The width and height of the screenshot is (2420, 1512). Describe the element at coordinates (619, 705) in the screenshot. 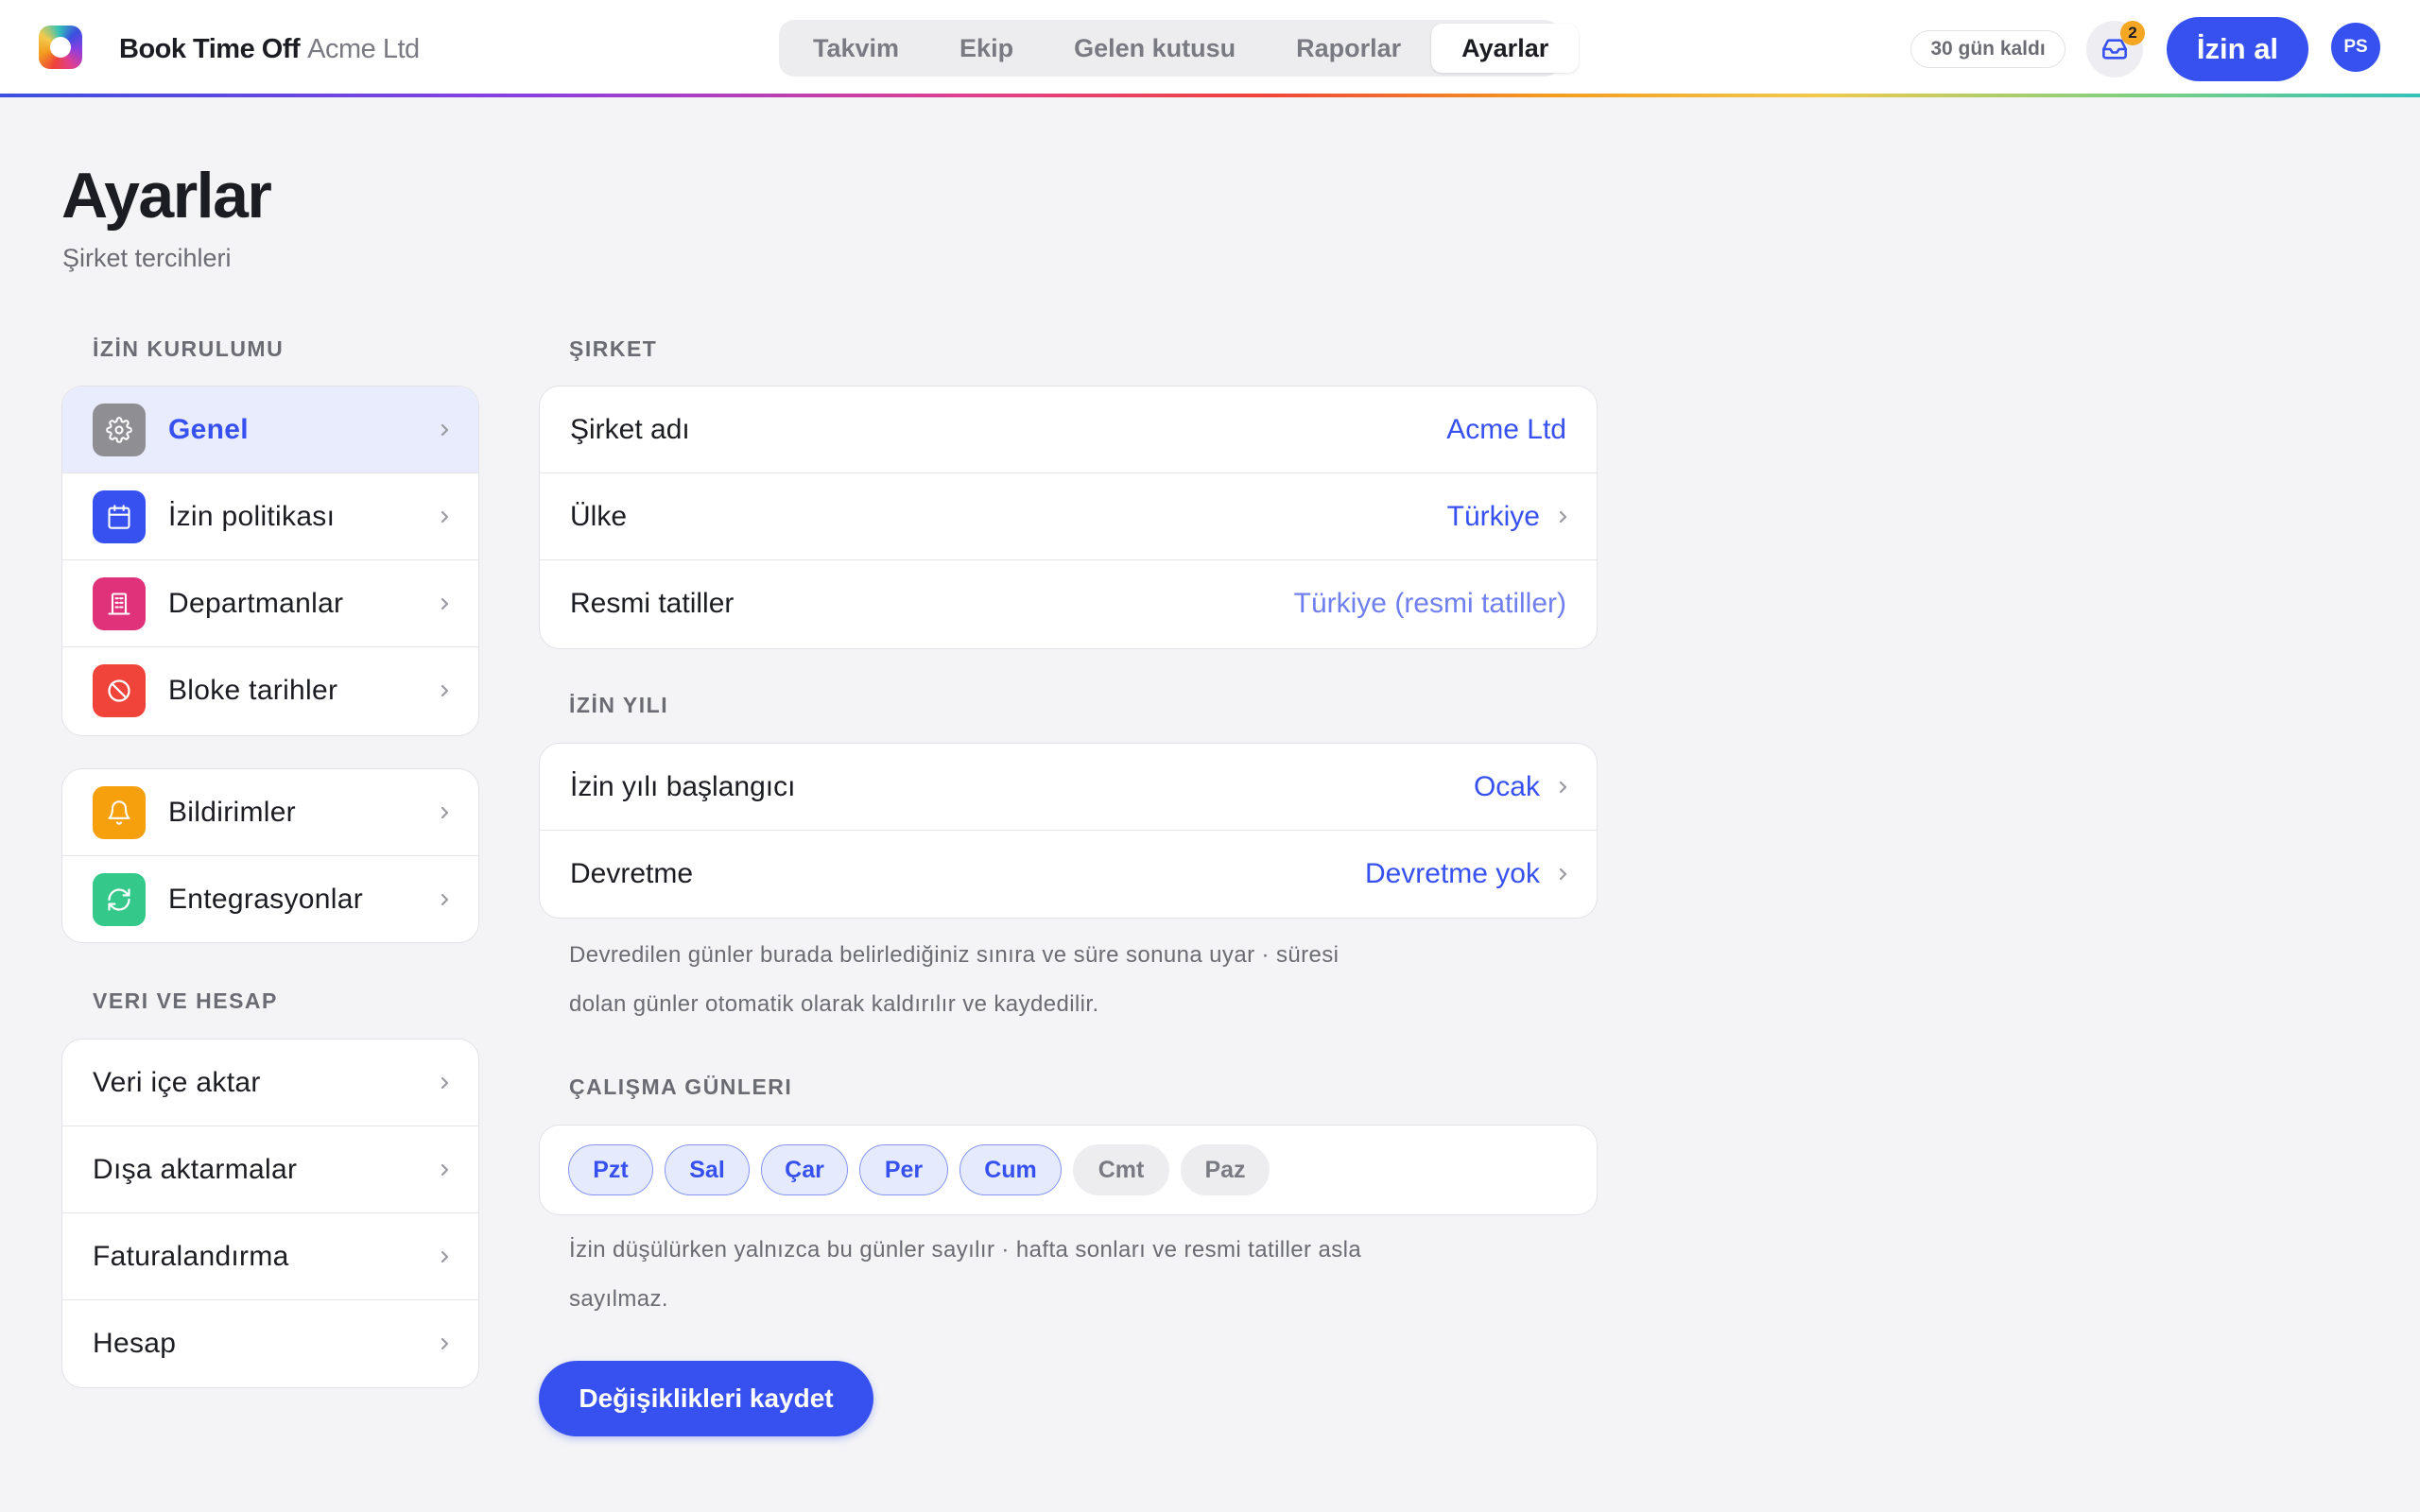

I see `section-title-leave-year: İZİN YILI` at that location.